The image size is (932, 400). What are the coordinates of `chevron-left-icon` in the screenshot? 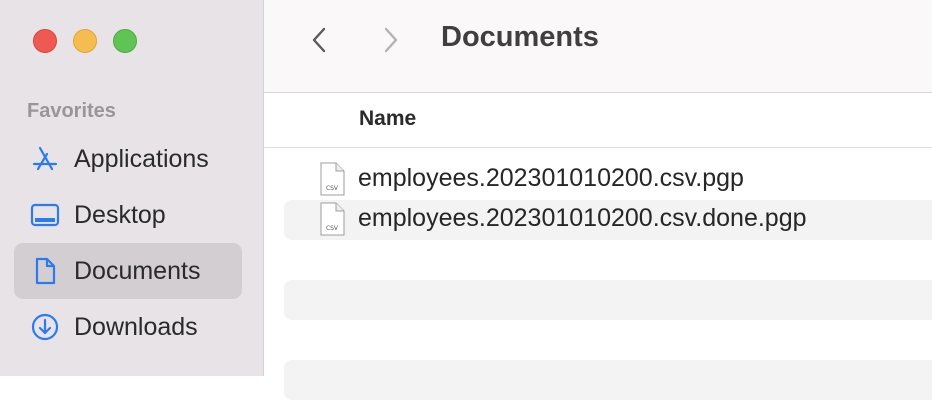 It's located at (319, 40).